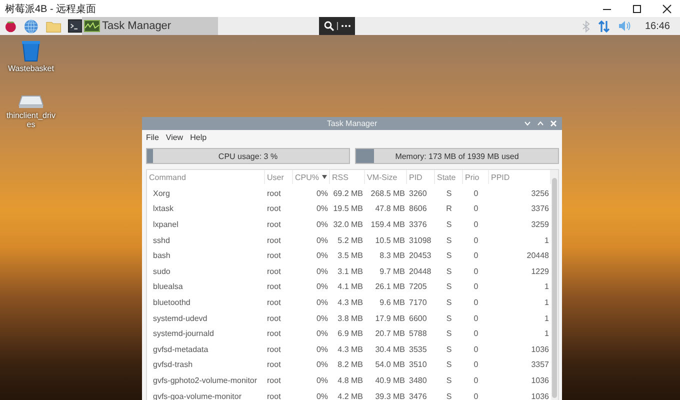 The height and width of the screenshot is (400, 680). What do you see at coordinates (540, 365) in the screenshot?
I see `table-cell-text: 3357` at bounding box center [540, 365].